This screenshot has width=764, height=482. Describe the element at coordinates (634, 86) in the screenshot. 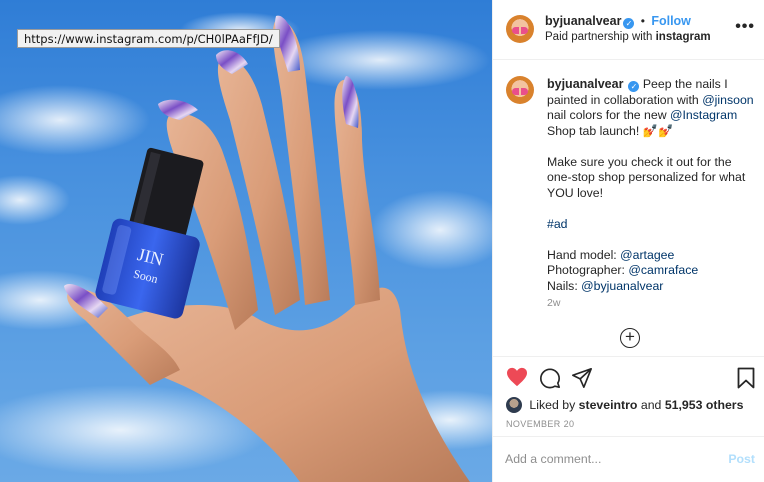

I see `caption-verified-badge-icon: ✓` at that location.